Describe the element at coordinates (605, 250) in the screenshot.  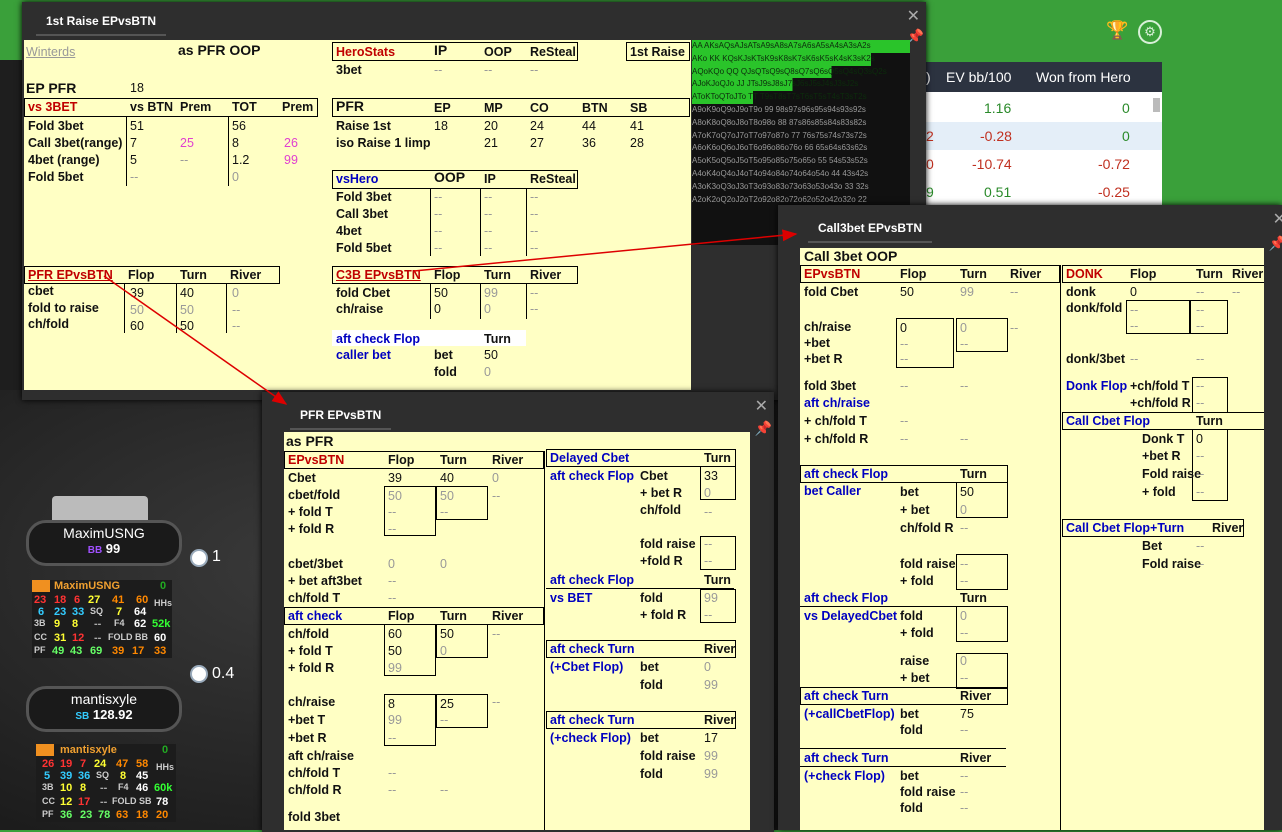
I see `arrow-to-call3bet` at that location.